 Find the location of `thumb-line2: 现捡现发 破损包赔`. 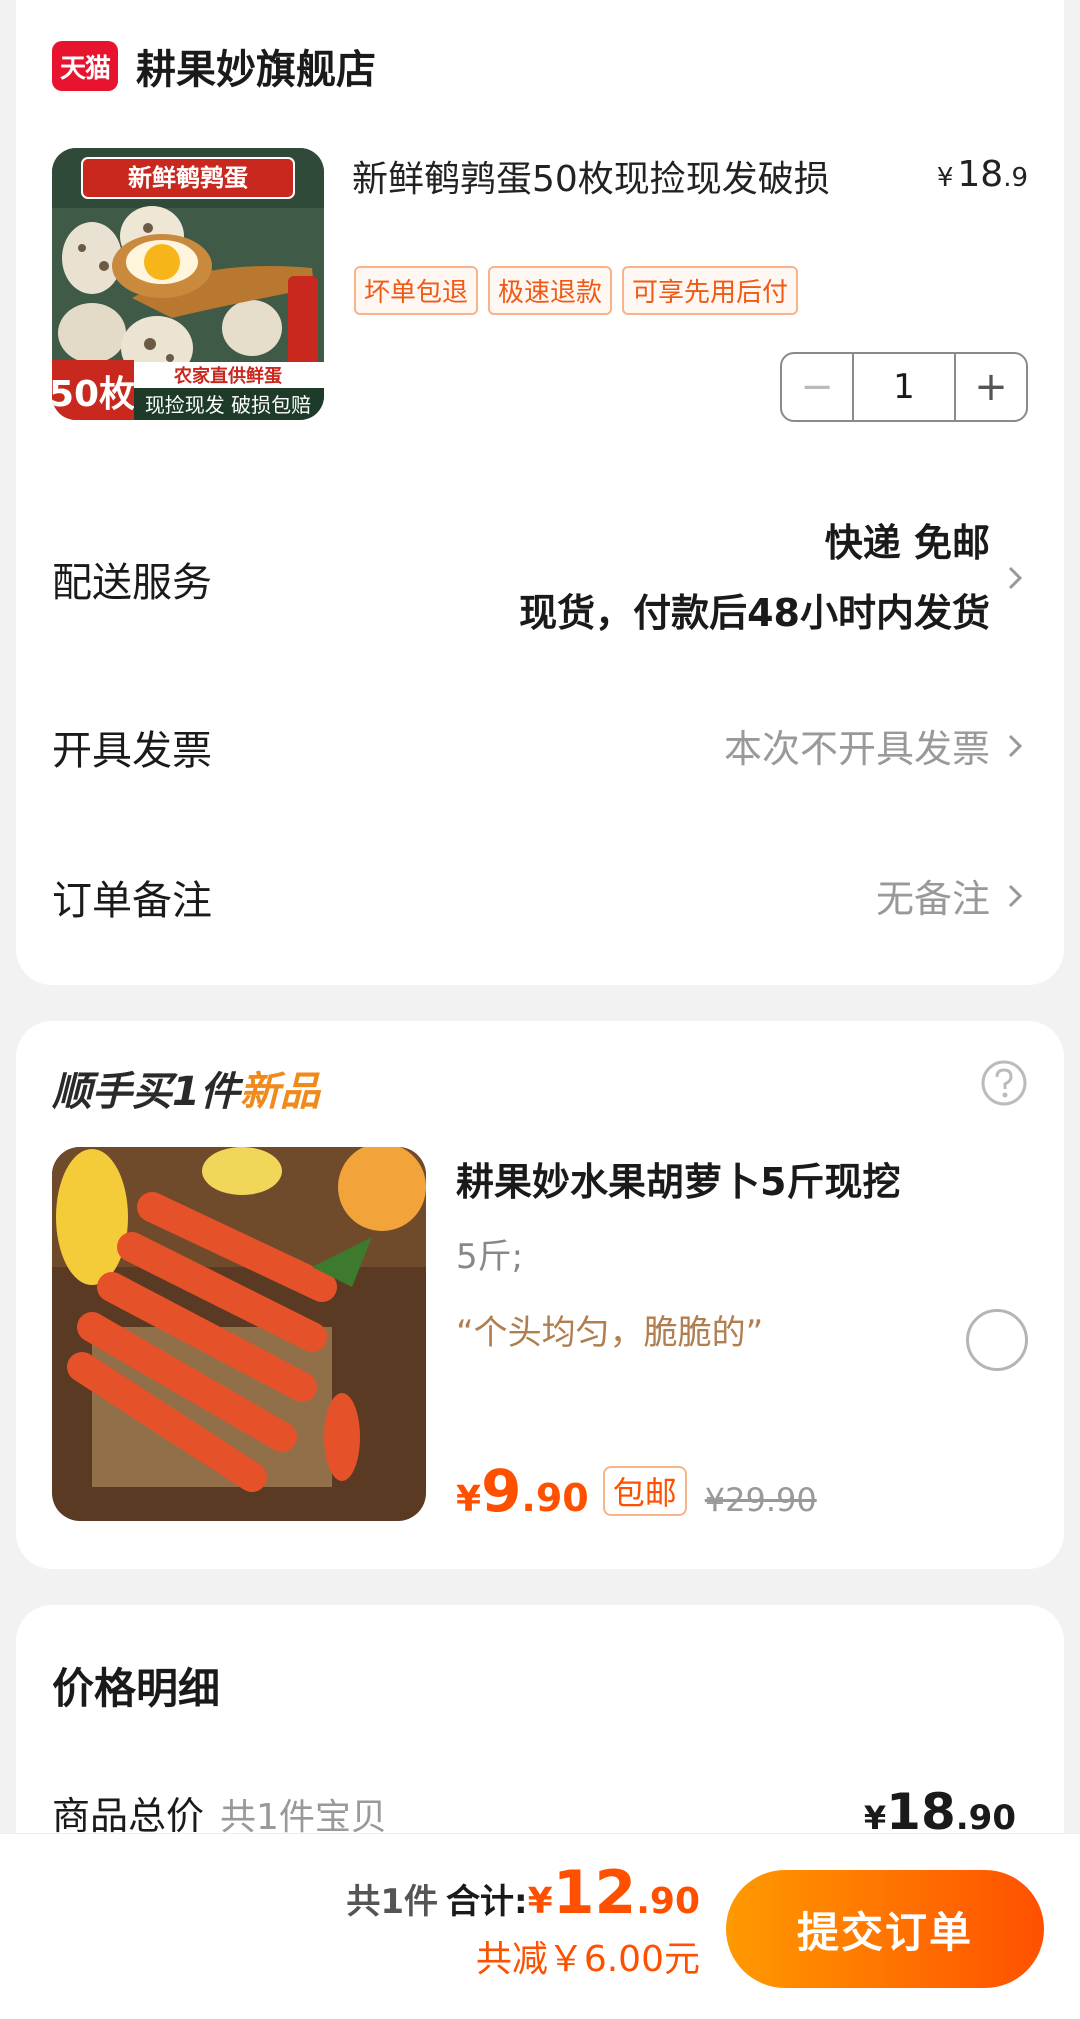

thumb-line2: 现捡现发 破损包赔 is located at coordinates (228, 405).